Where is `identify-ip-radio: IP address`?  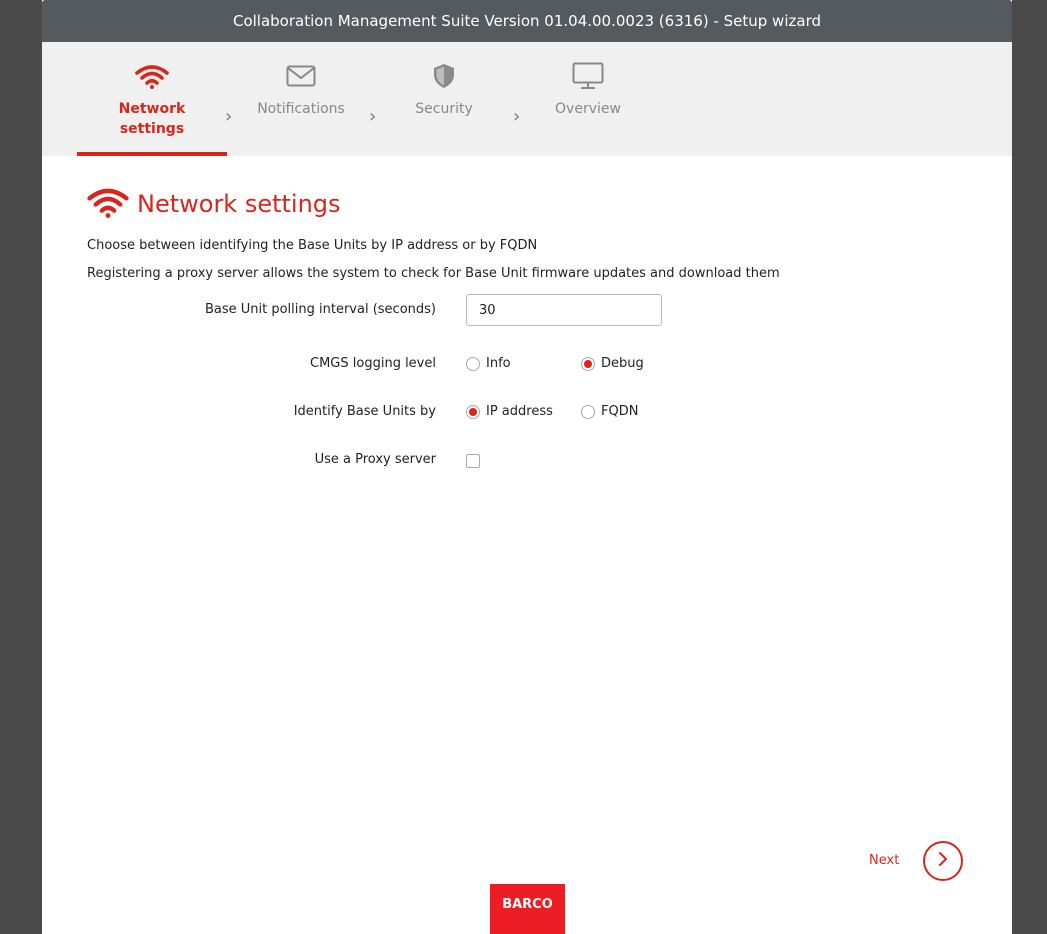
identify-ip-radio: IP address is located at coordinates (509, 411).